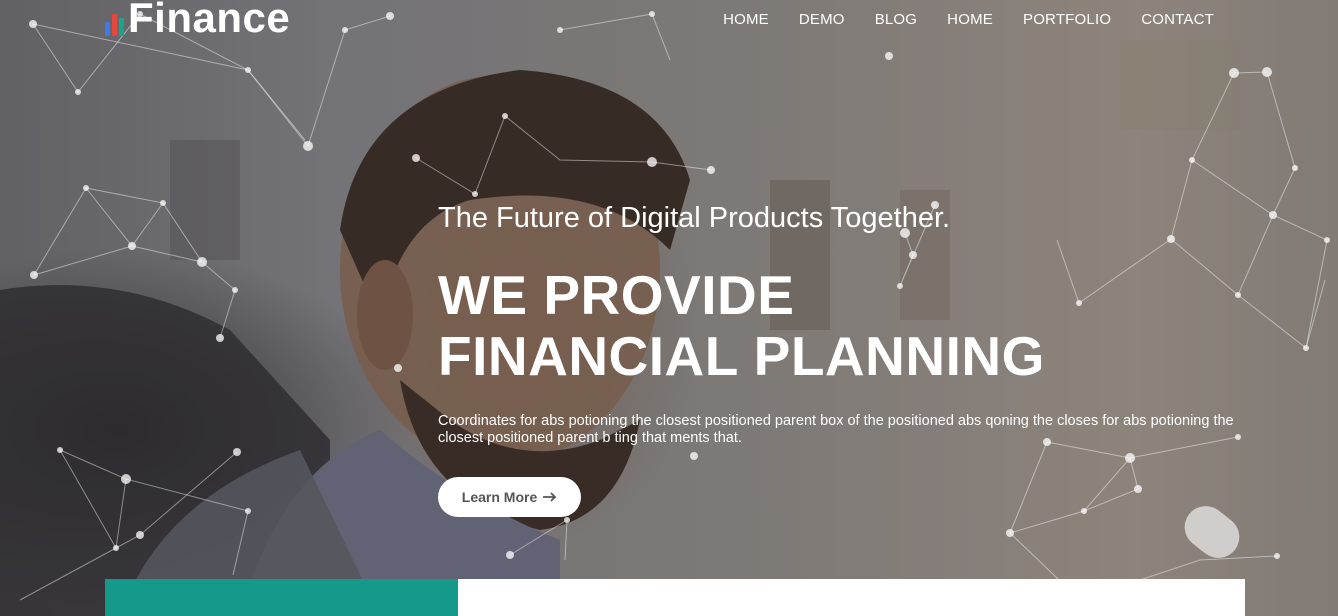 This screenshot has height=616, width=1338. I want to click on nav-item-demo: DEMO, so click(822, 20).